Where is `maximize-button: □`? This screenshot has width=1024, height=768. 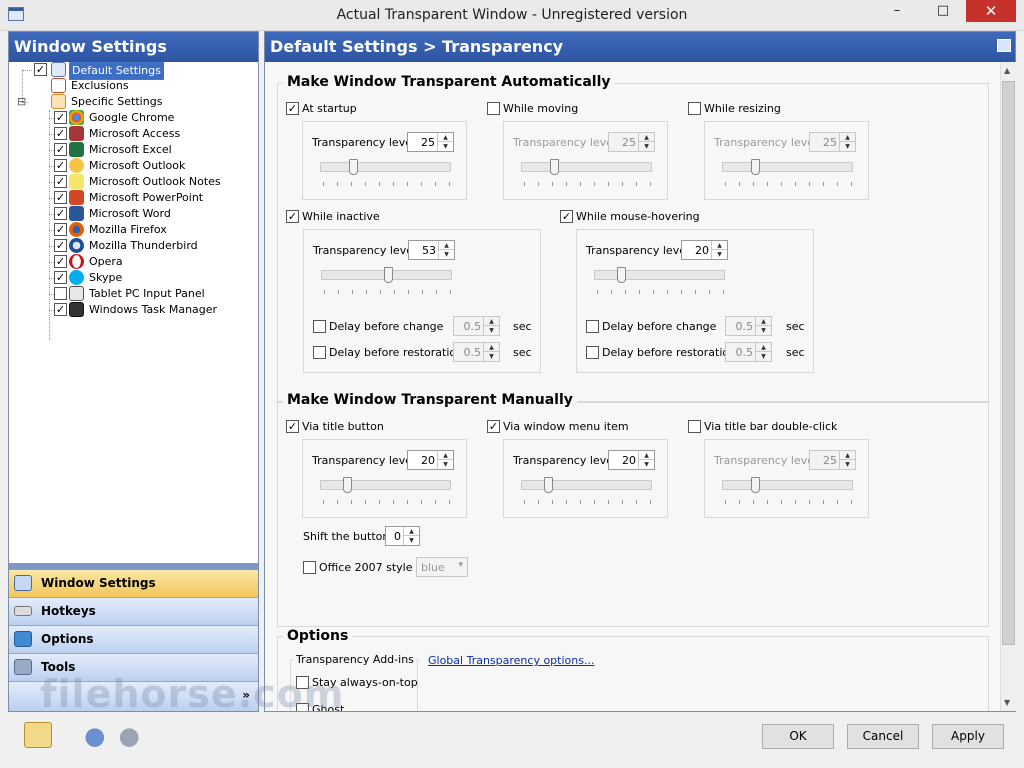
maximize-button: □ is located at coordinates (943, 11).